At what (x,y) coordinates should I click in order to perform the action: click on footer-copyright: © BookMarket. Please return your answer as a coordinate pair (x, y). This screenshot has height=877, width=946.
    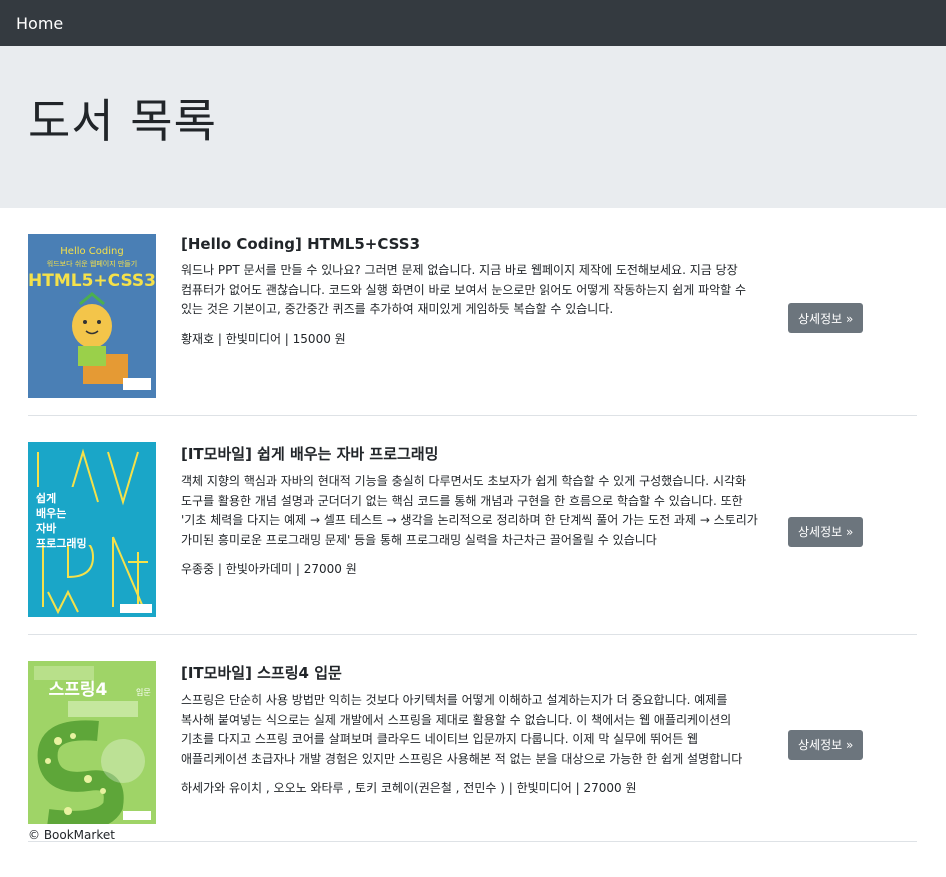
    Looking at the image, I should click on (71, 835).